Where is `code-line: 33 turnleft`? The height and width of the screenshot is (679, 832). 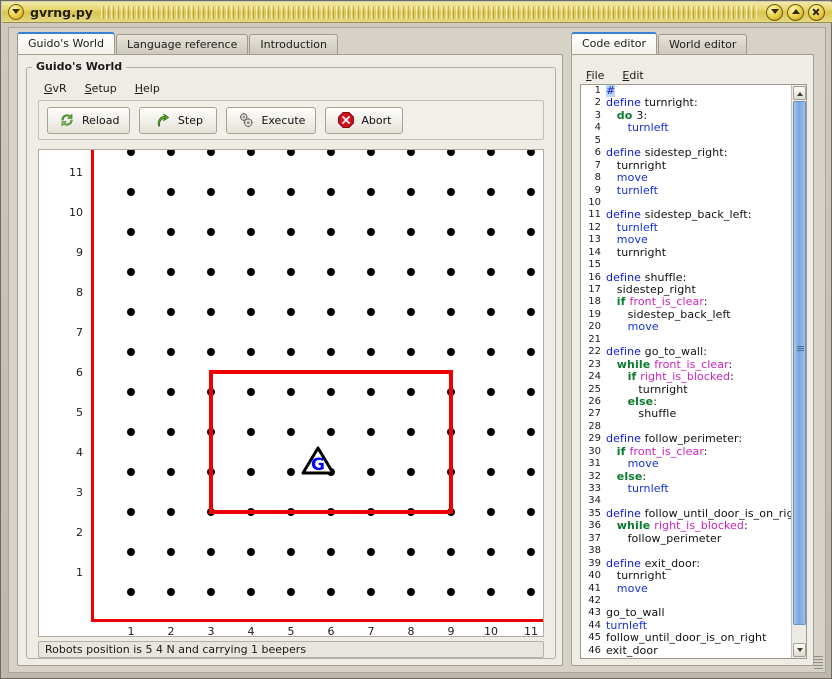 code-line: 33 turnleft is located at coordinates (686, 488).